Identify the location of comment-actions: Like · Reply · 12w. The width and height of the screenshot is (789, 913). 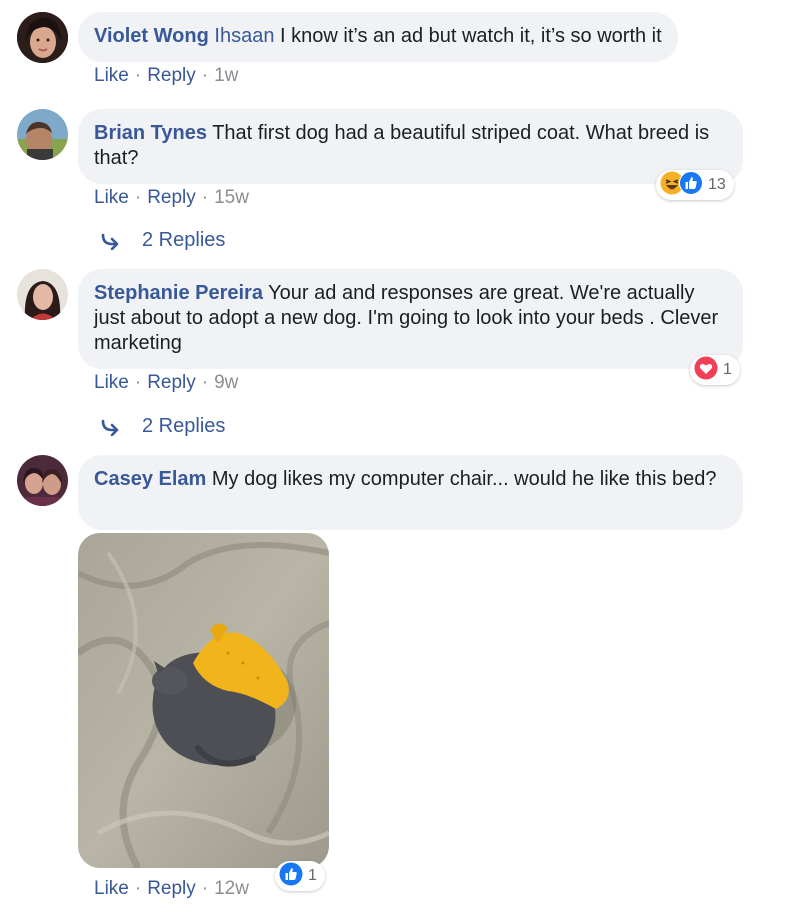
(171, 888).